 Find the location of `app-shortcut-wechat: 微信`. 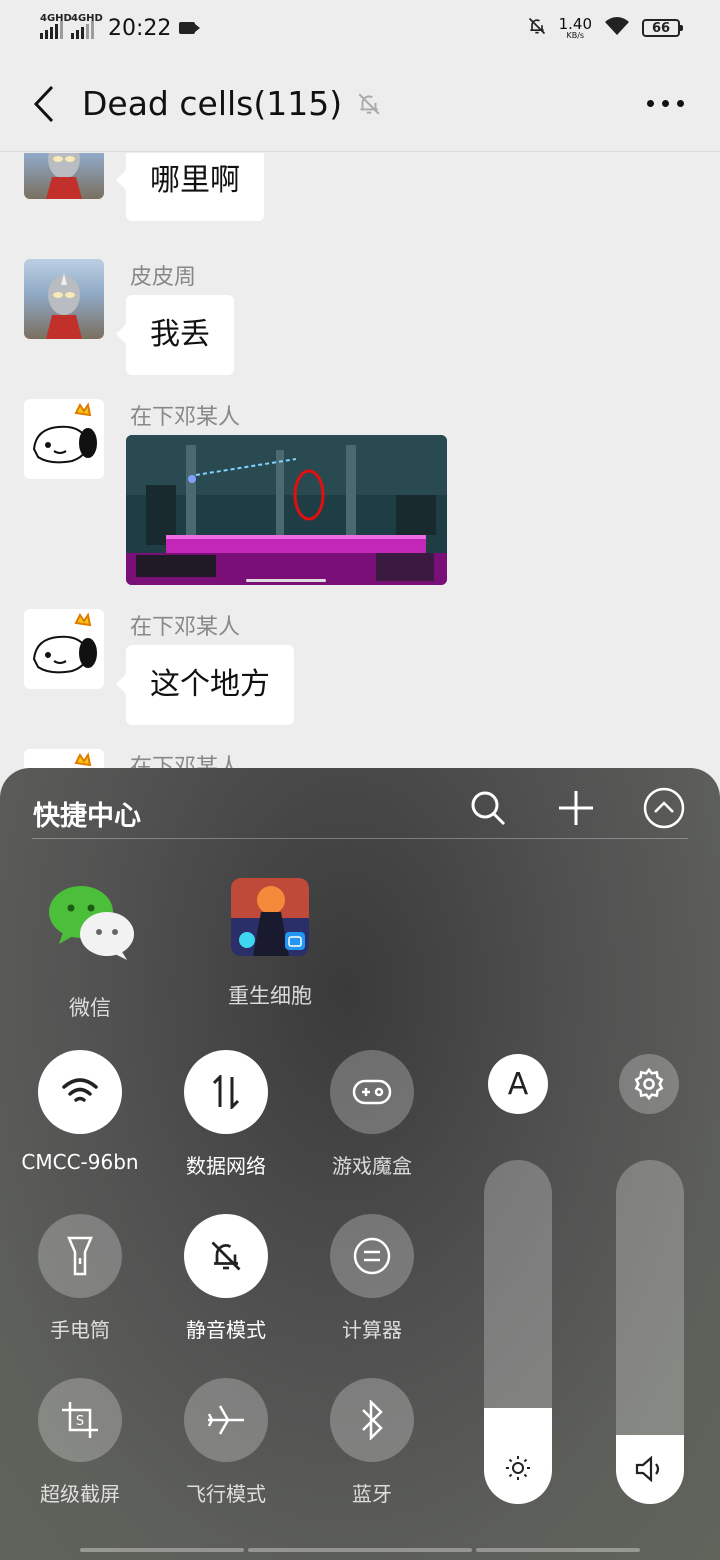

app-shortcut-wechat: 微信 is located at coordinates (90, 950).